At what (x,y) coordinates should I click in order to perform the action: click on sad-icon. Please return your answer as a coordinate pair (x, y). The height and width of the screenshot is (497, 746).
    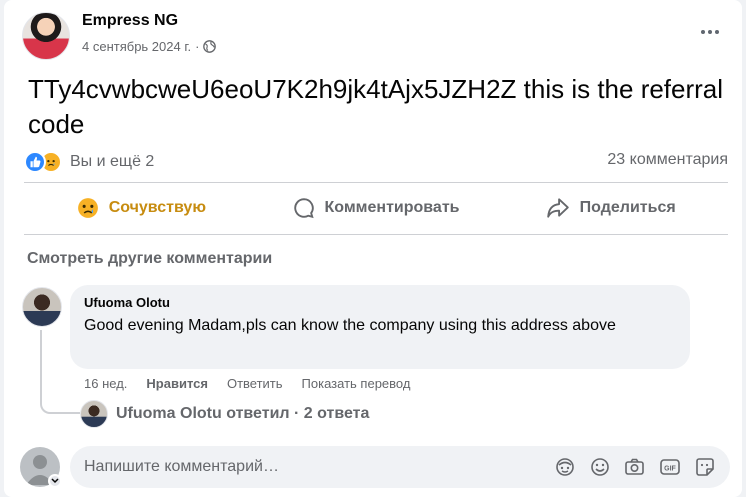
    Looking at the image, I should click on (87, 208).